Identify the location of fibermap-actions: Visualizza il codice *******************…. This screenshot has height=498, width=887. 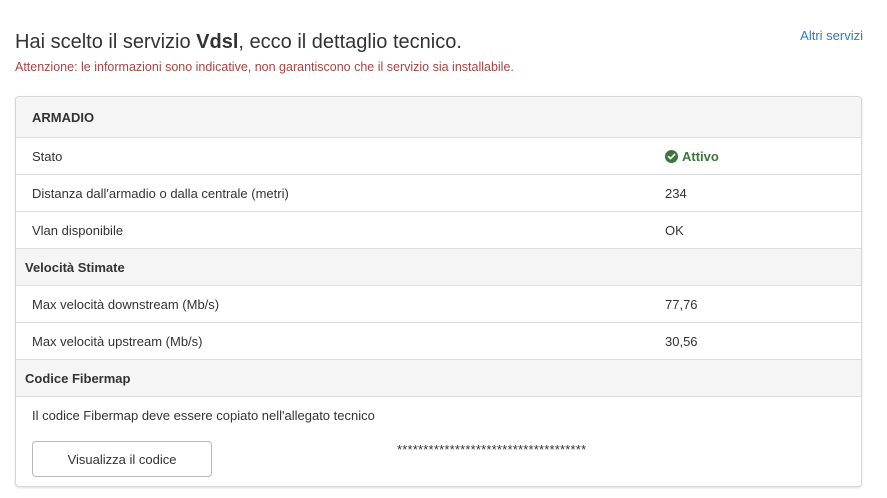
(438, 457).